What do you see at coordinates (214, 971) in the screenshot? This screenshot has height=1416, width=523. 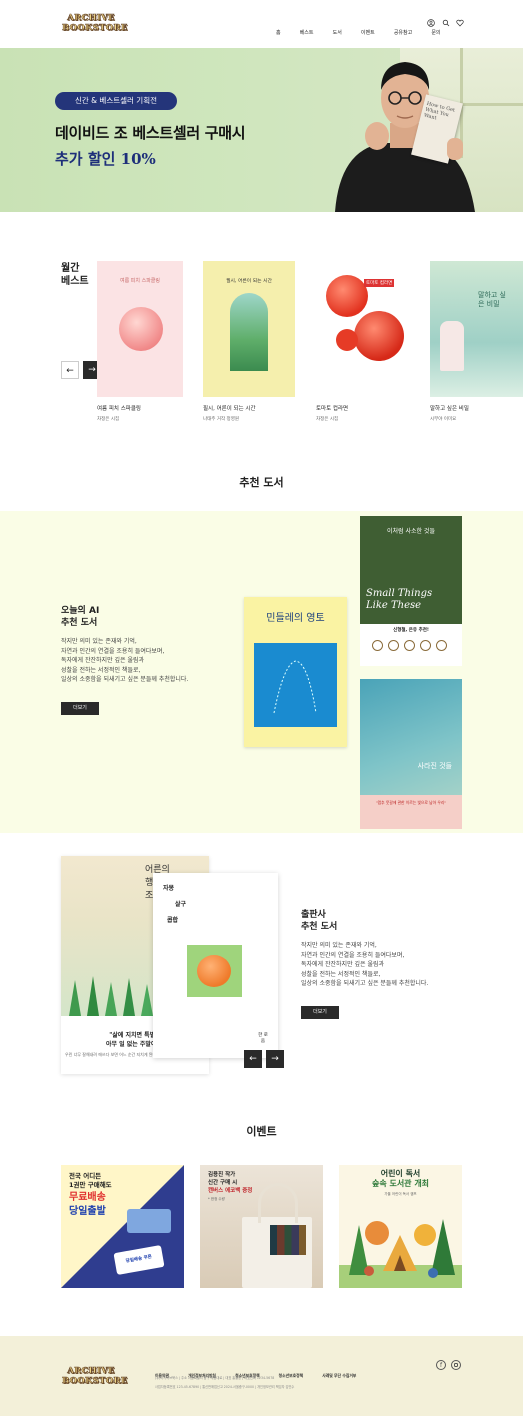 I see `fruit-illustration` at bounding box center [214, 971].